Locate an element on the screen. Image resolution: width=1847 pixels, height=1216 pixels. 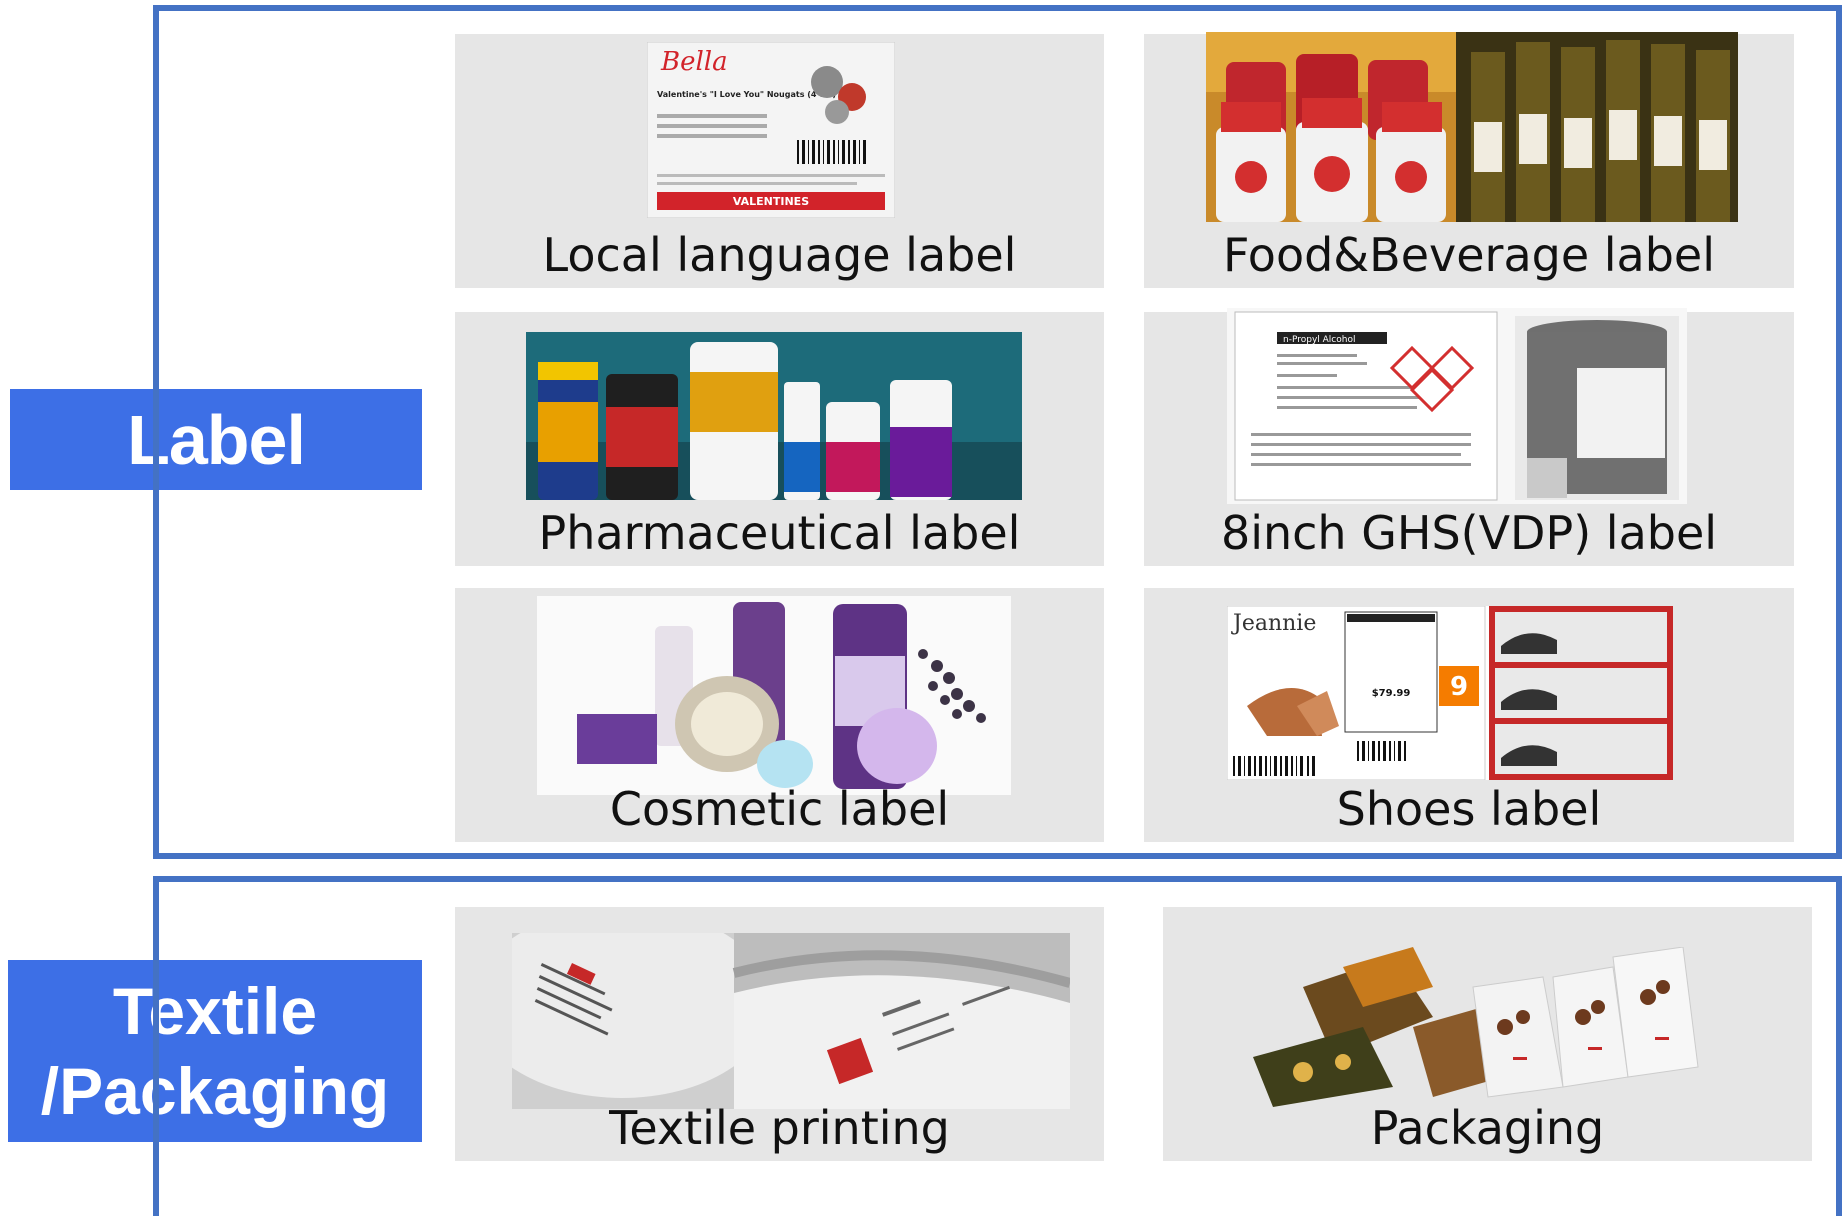
cosmetic-products-image is located at coordinates (774, 695).